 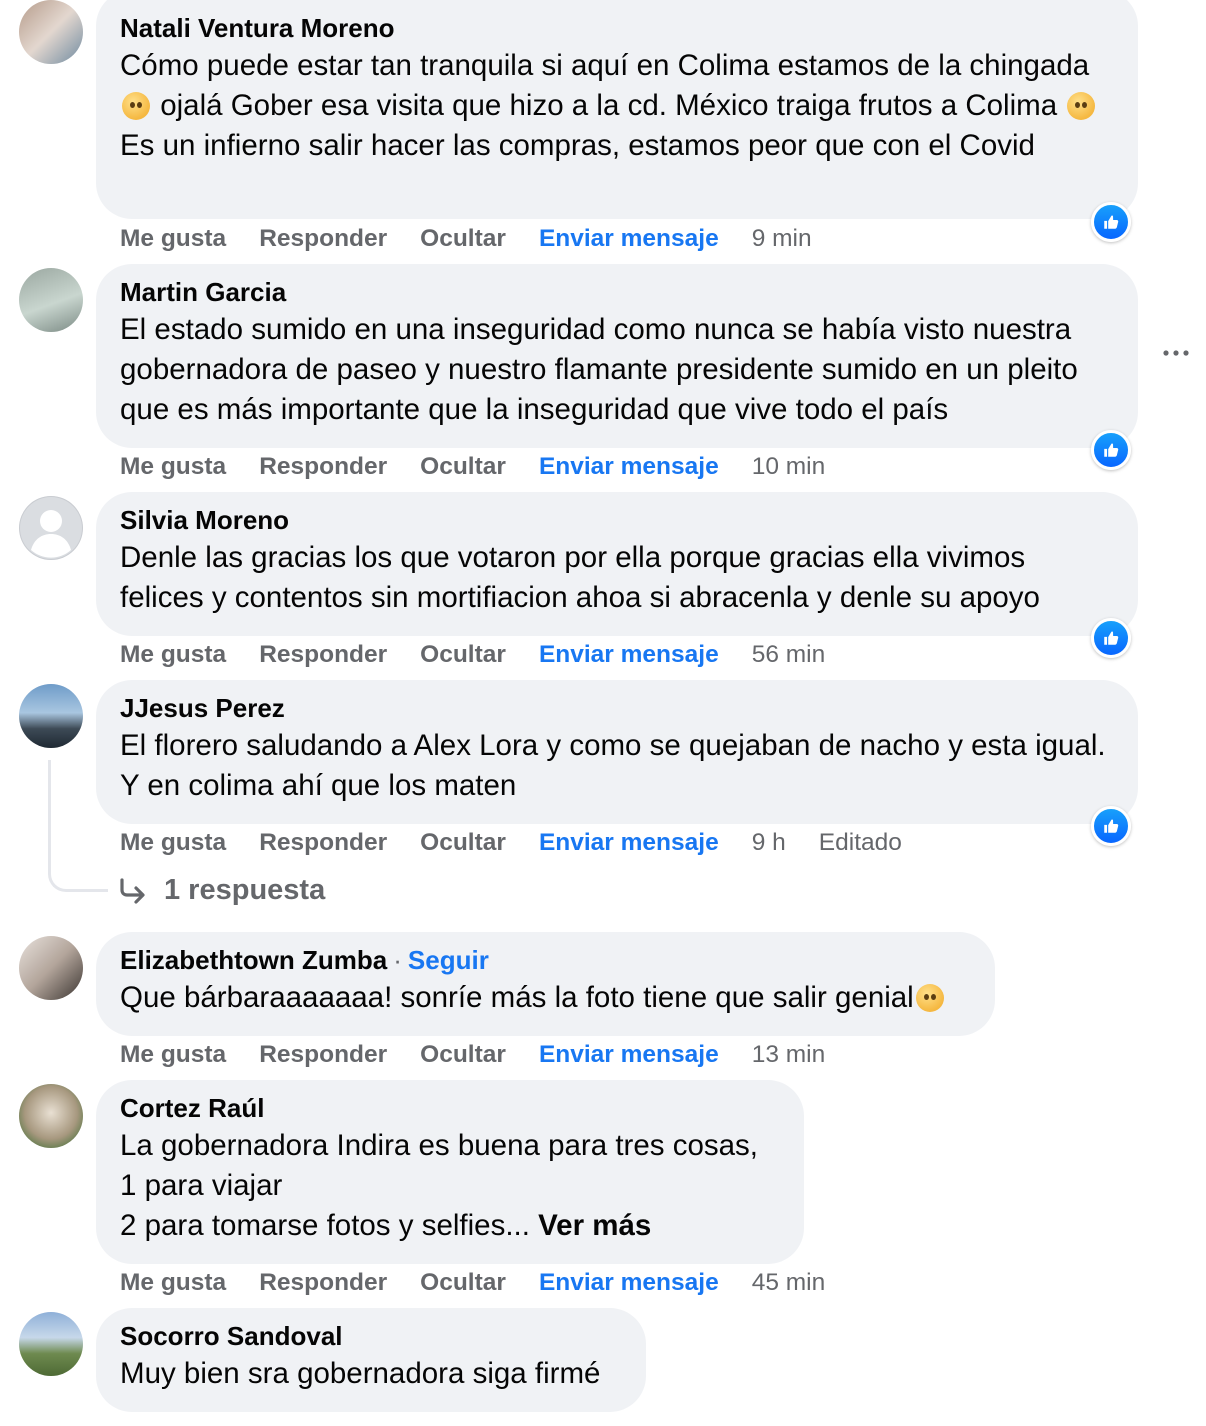 What do you see at coordinates (789, 1055) in the screenshot?
I see `timestamp: 13 min` at bounding box center [789, 1055].